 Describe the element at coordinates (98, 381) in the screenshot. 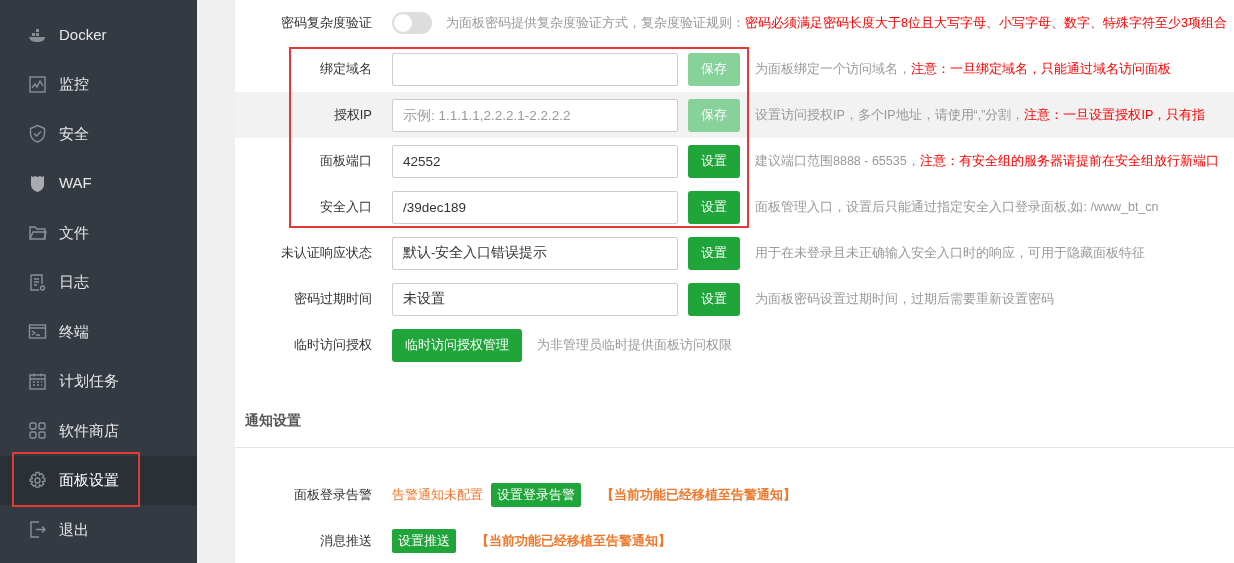

I see `sidebar-item: 计划任务` at that location.